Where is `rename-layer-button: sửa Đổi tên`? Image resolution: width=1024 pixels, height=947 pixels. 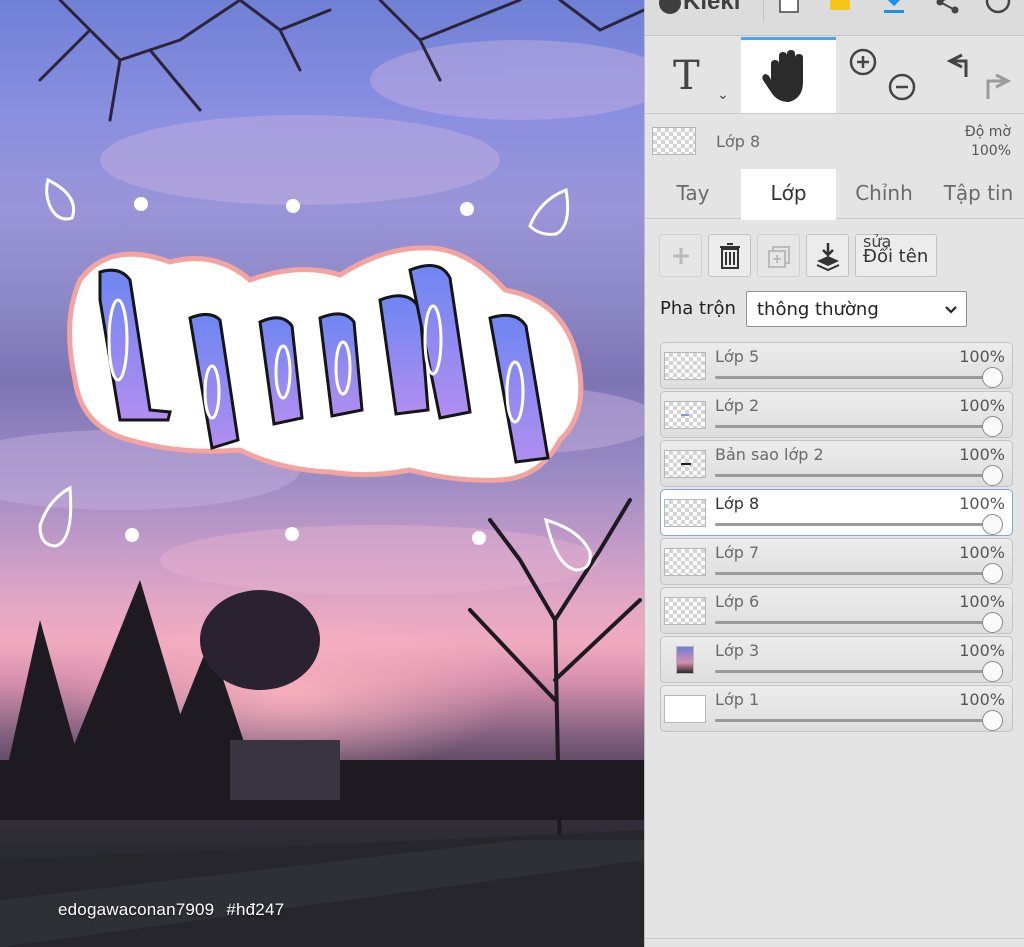 rename-layer-button: sửa Đổi tên is located at coordinates (896, 254).